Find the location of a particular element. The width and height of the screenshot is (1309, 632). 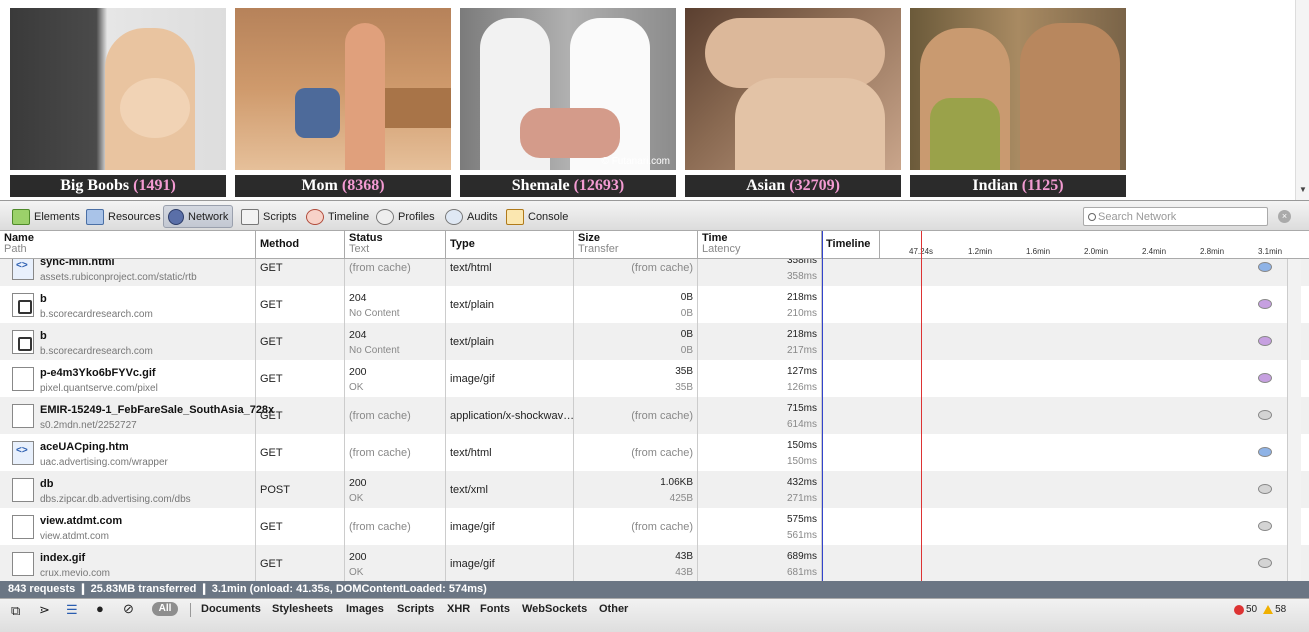

category-caption: Asian (32709) is located at coordinates (793, 186).